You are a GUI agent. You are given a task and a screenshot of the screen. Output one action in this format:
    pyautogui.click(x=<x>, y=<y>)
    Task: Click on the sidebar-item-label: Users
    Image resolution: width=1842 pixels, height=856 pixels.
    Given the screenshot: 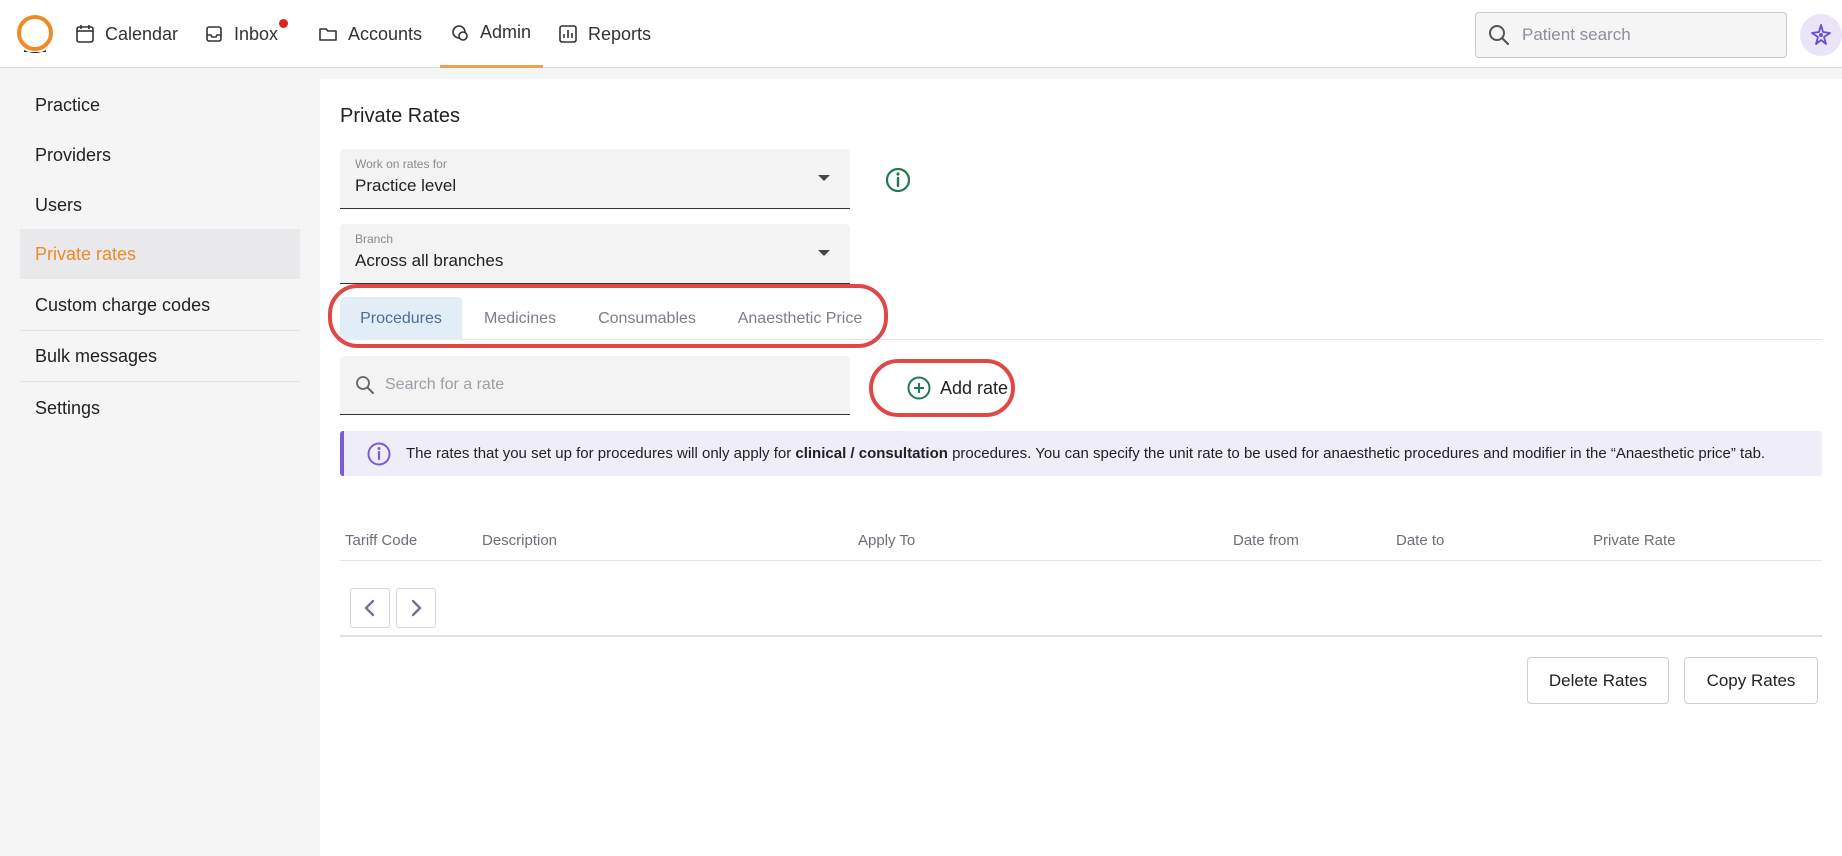 What is the action you would take?
    pyautogui.click(x=59, y=204)
    